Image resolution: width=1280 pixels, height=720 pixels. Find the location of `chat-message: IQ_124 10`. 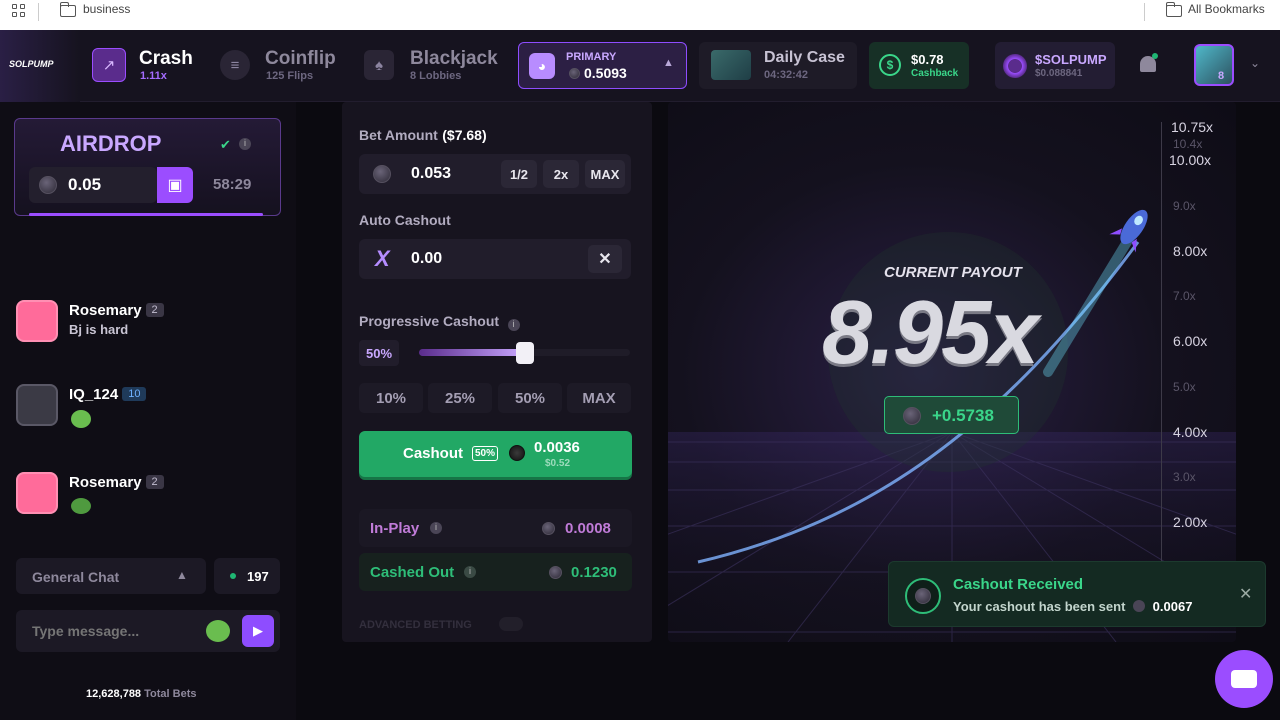

chat-message: IQ_124 10 is located at coordinates (81, 406).